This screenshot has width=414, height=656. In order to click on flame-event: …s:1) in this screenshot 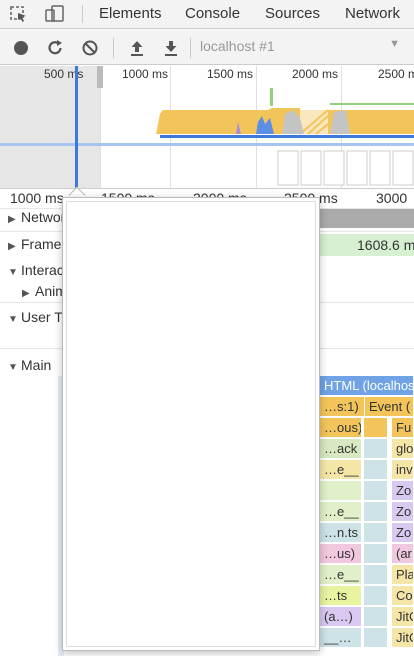, I will do `click(342, 406)`.